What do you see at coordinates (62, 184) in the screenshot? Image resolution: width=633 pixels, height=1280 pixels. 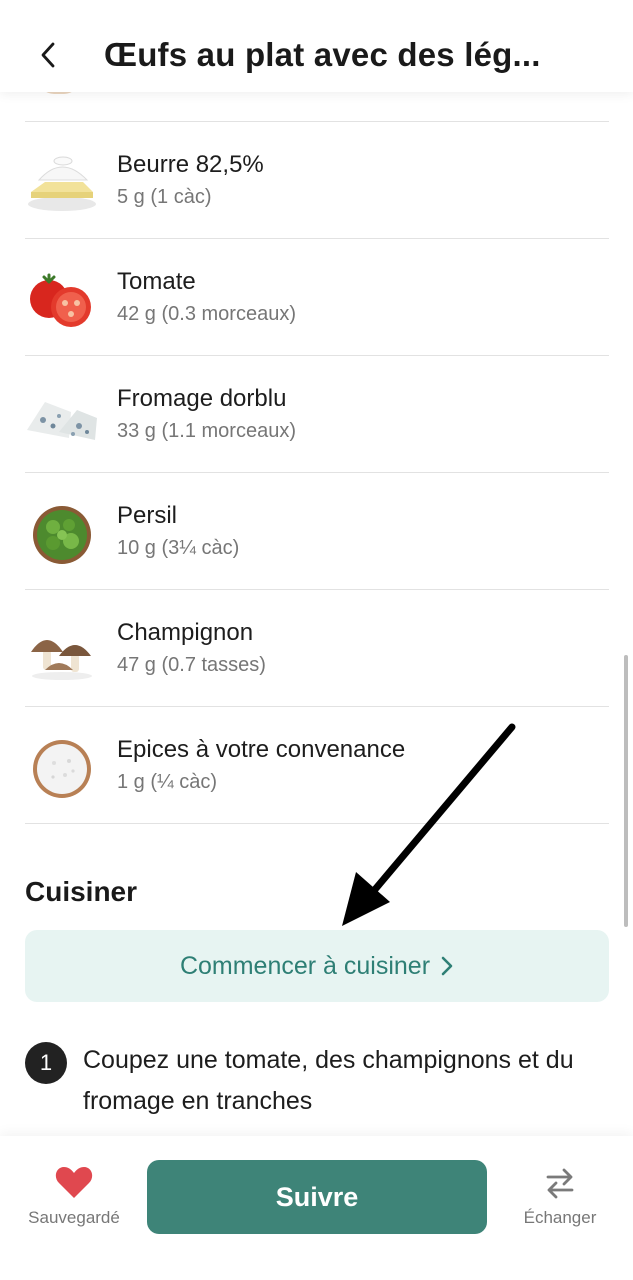 I see `butter-image` at bounding box center [62, 184].